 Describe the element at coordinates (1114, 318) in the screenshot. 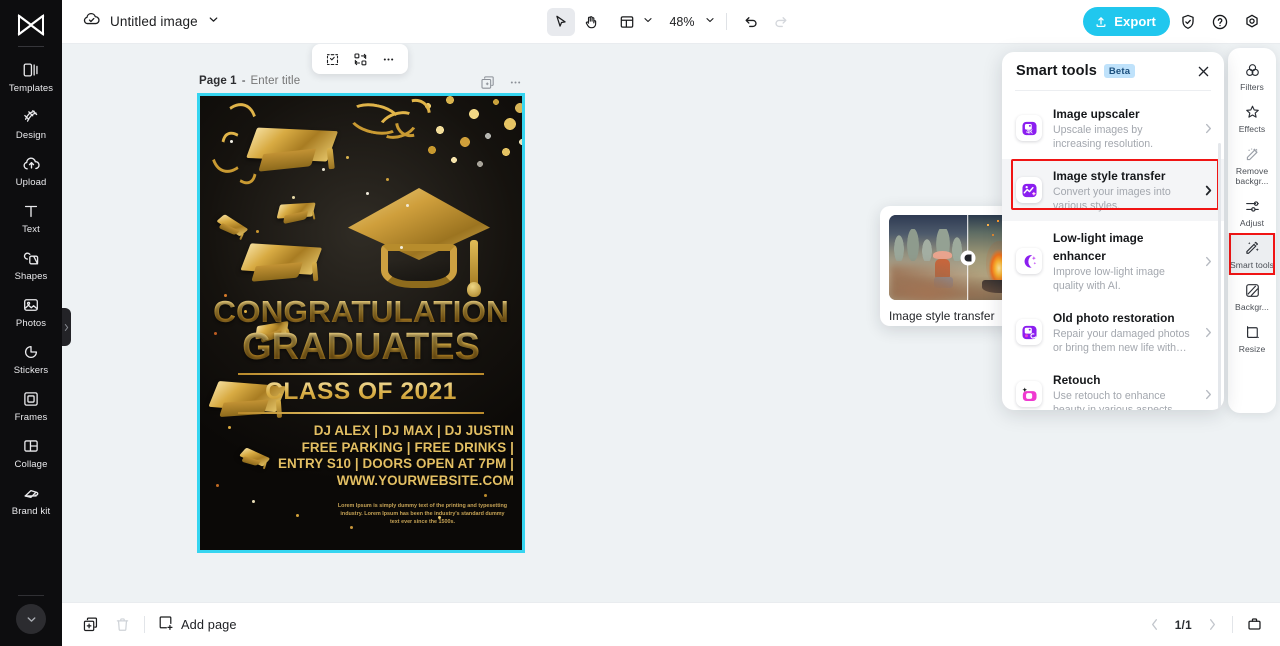

I see `smart-tool-name: Old photo restoration` at that location.